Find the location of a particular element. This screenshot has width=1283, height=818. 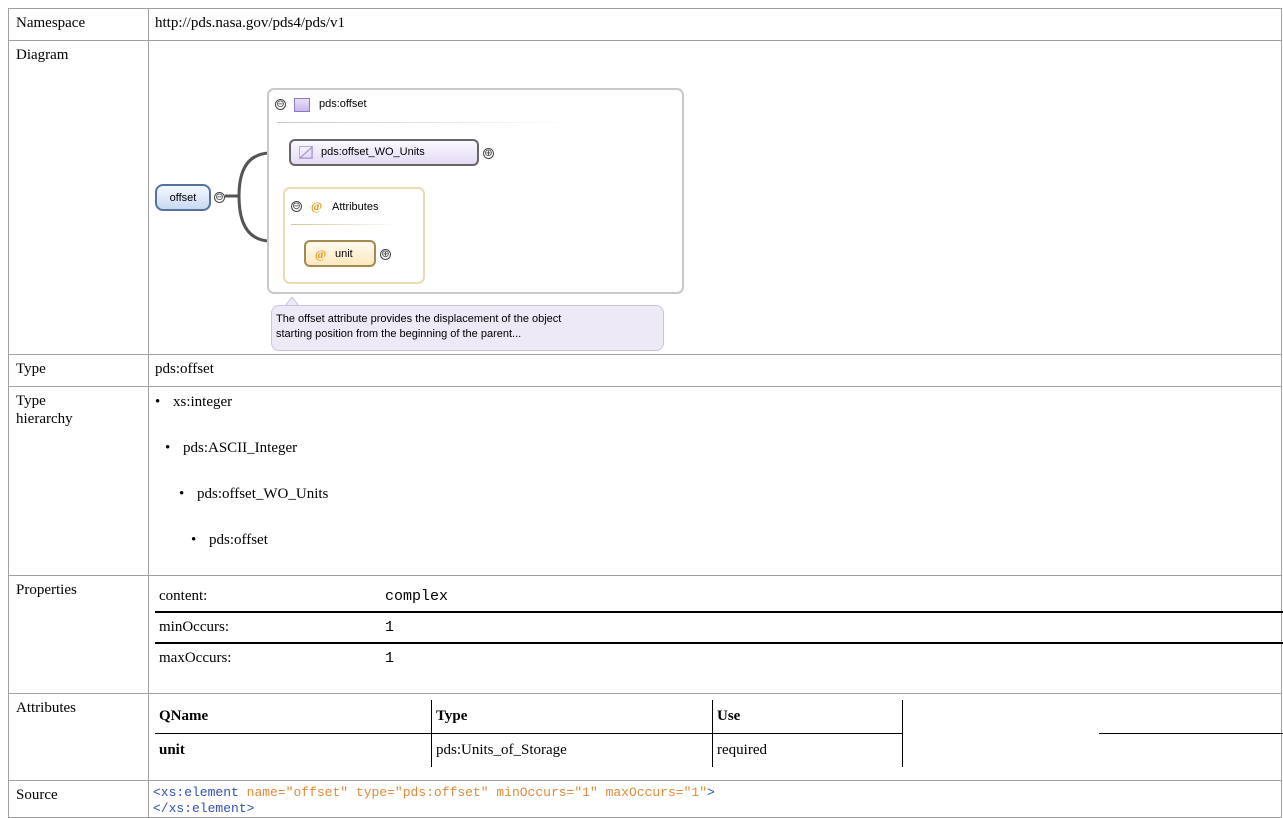

offset-element-node: offset is located at coordinates (183, 197).